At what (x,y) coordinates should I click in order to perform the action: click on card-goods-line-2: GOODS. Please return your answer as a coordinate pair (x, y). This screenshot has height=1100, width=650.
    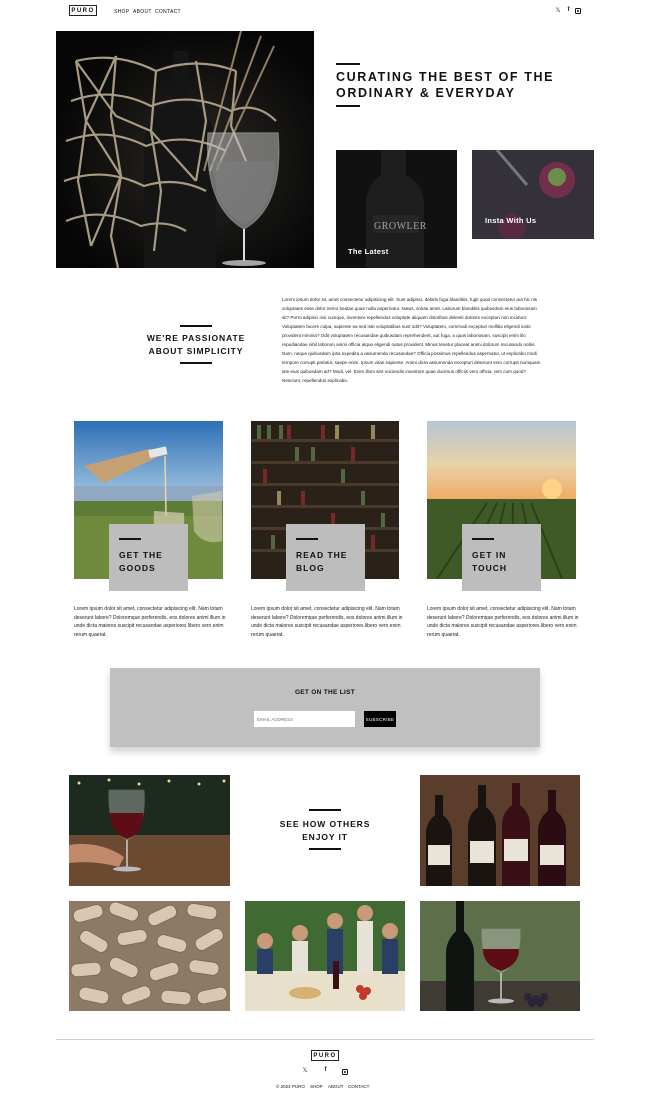
    Looking at the image, I should click on (137, 567).